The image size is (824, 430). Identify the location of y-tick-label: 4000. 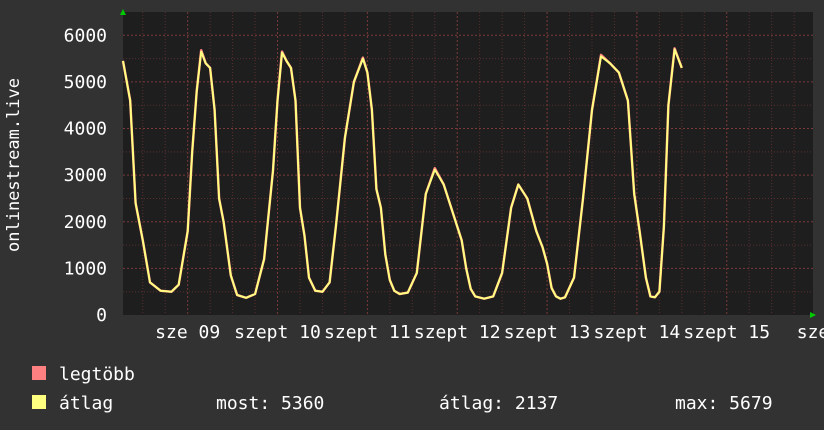
(85, 129).